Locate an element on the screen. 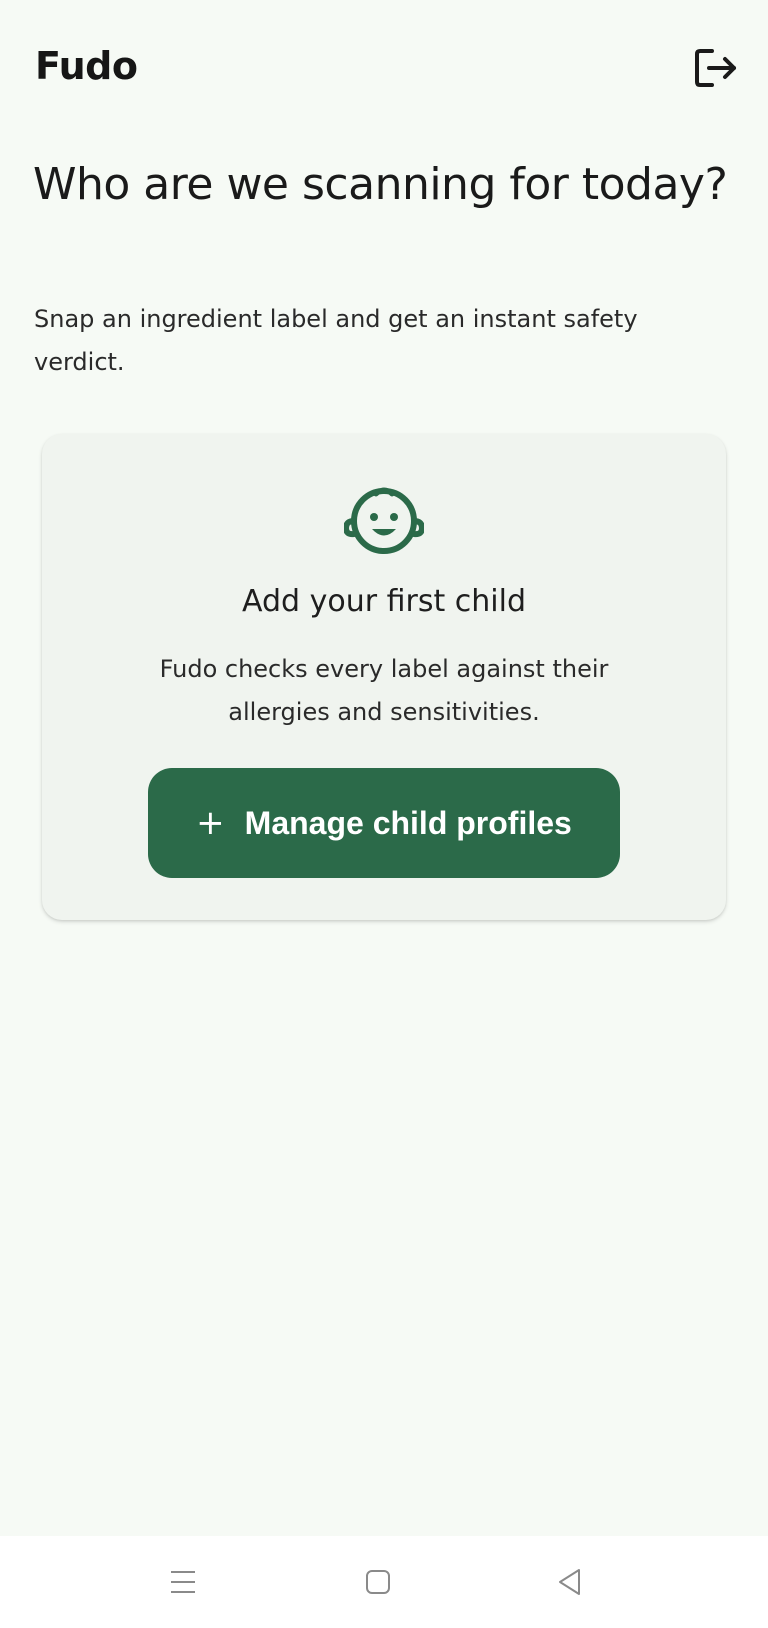 The image size is (768, 1628). card-title: Add your first child is located at coordinates (384, 601).